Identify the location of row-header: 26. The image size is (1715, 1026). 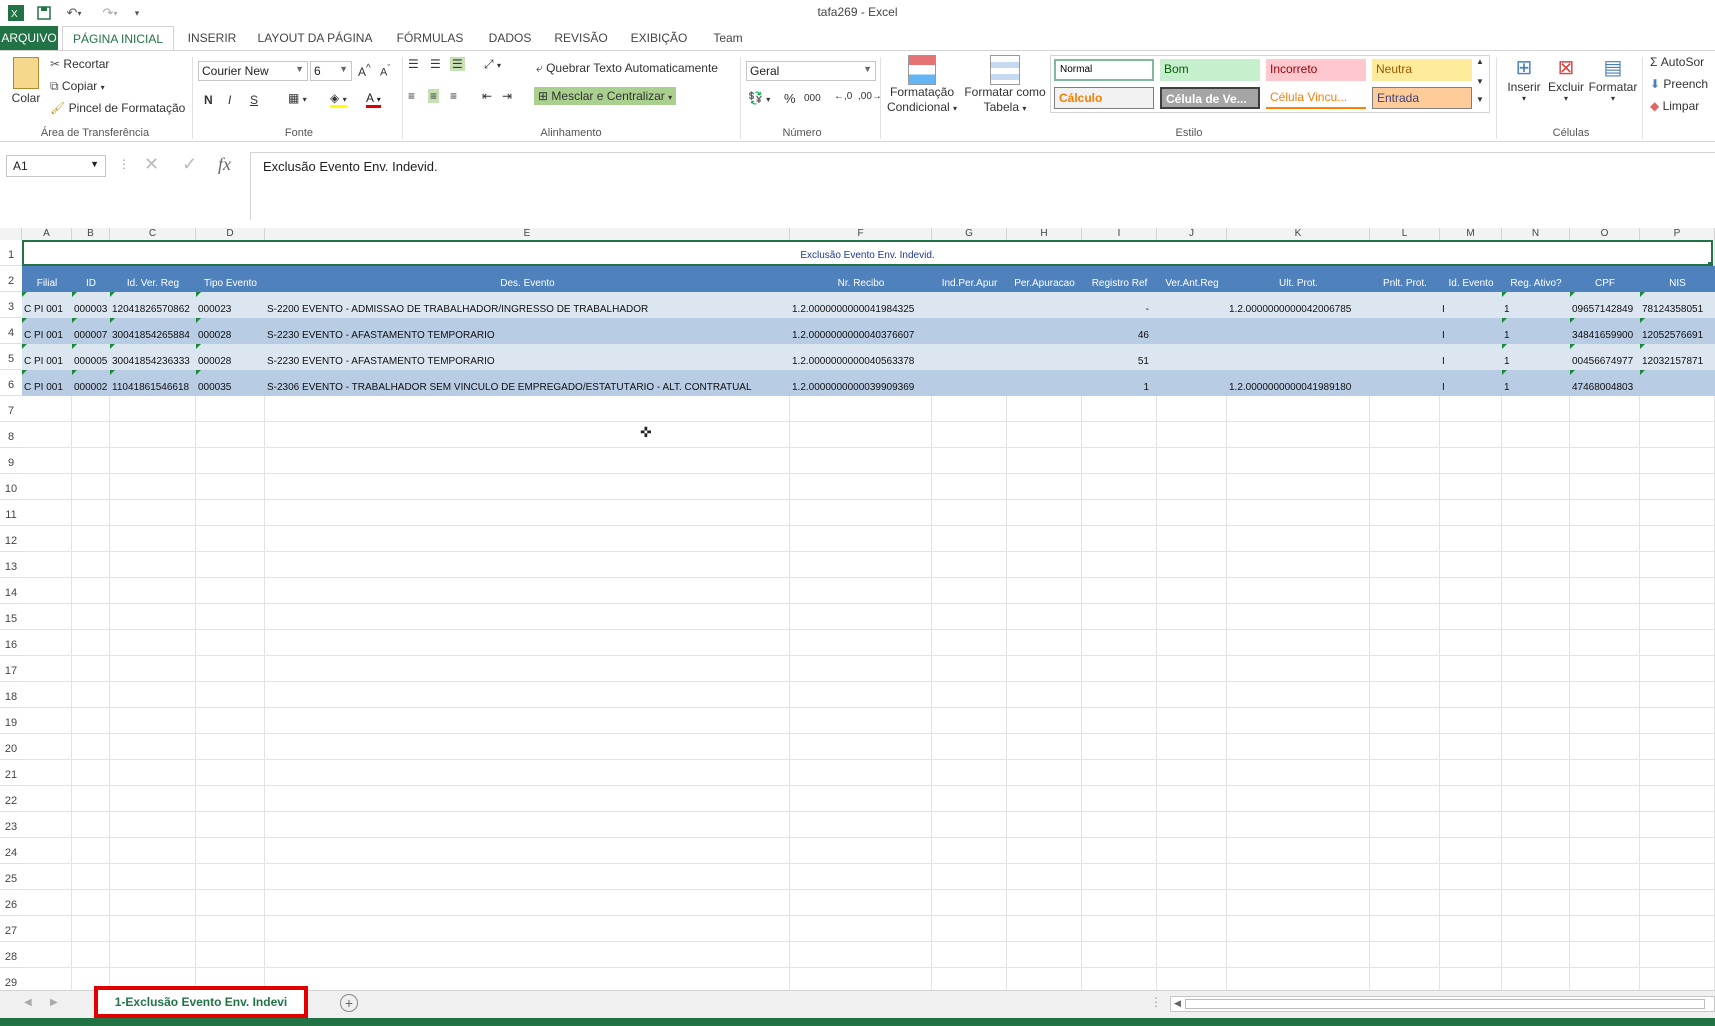
(11, 903).